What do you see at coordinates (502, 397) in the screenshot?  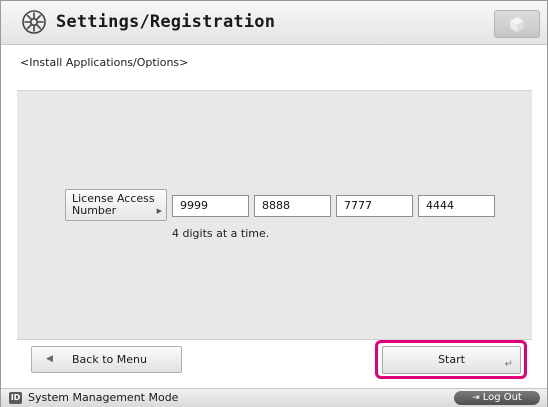 I see `log-out-label: Log Out` at bounding box center [502, 397].